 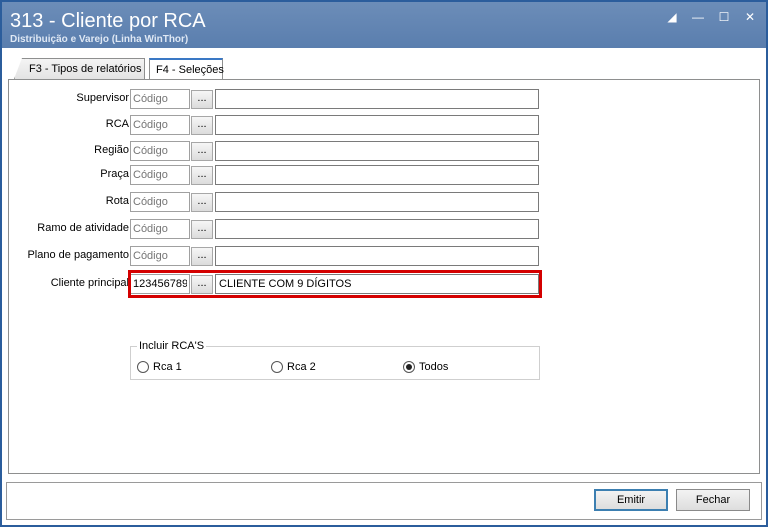 I want to click on radio-label: Todos, so click(x=434, y=367).